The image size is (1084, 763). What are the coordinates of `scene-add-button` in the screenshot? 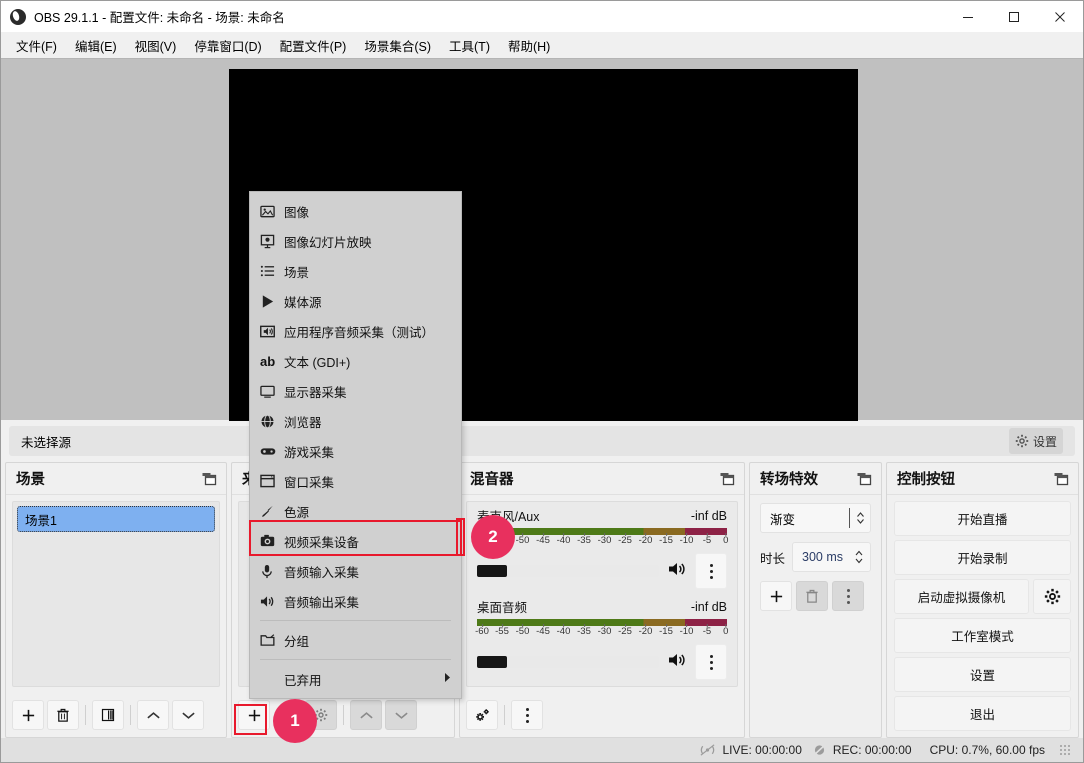 It's located at (28, 715).